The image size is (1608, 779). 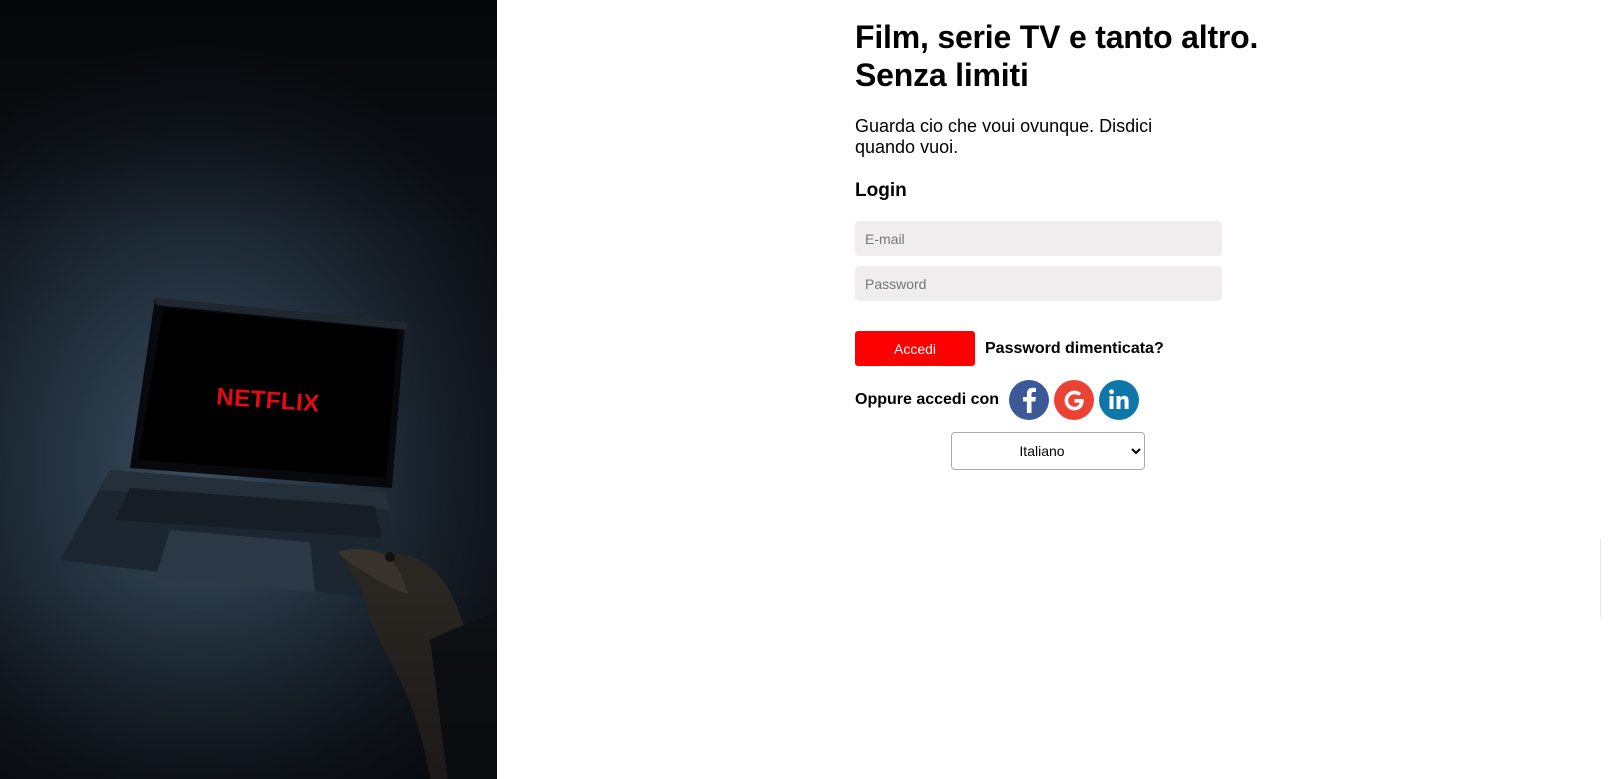 What do you see at coordinates (942, 75) in the screenshot?
I see `headline-line-2: Senza limiti` at bounding box center [942, 75].